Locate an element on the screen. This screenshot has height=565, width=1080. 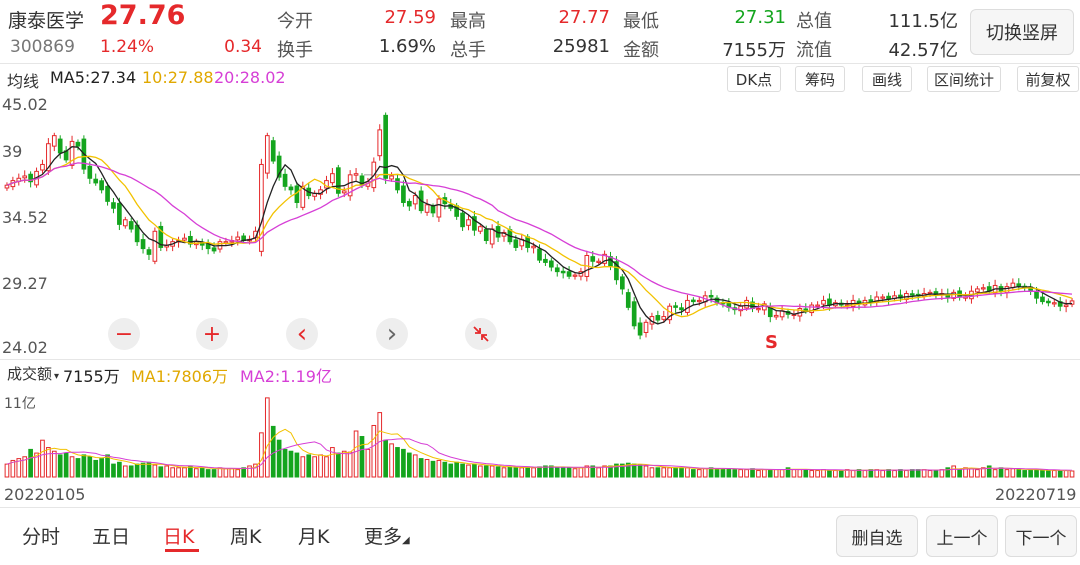
switch-portrait-button: 切换竖屏 is located at coordinates (1022, 32).